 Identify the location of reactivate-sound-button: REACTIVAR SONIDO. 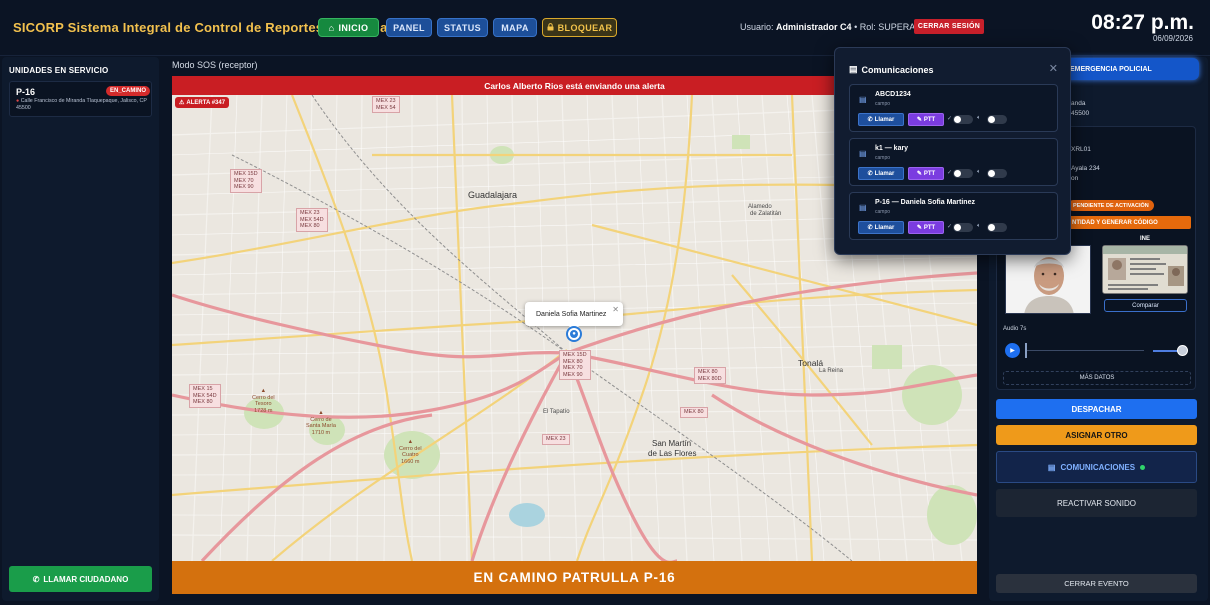
(1096, 503).